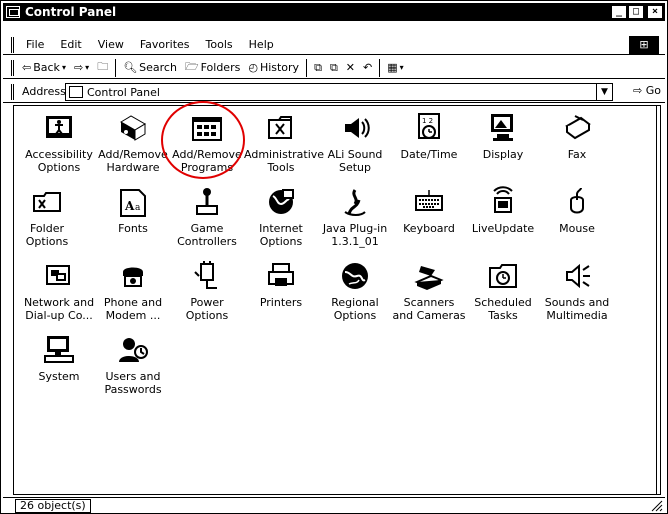 The height and width of the screenshot is (514, 668). I want to click on address-value: Control Panel, so click(123, 92).